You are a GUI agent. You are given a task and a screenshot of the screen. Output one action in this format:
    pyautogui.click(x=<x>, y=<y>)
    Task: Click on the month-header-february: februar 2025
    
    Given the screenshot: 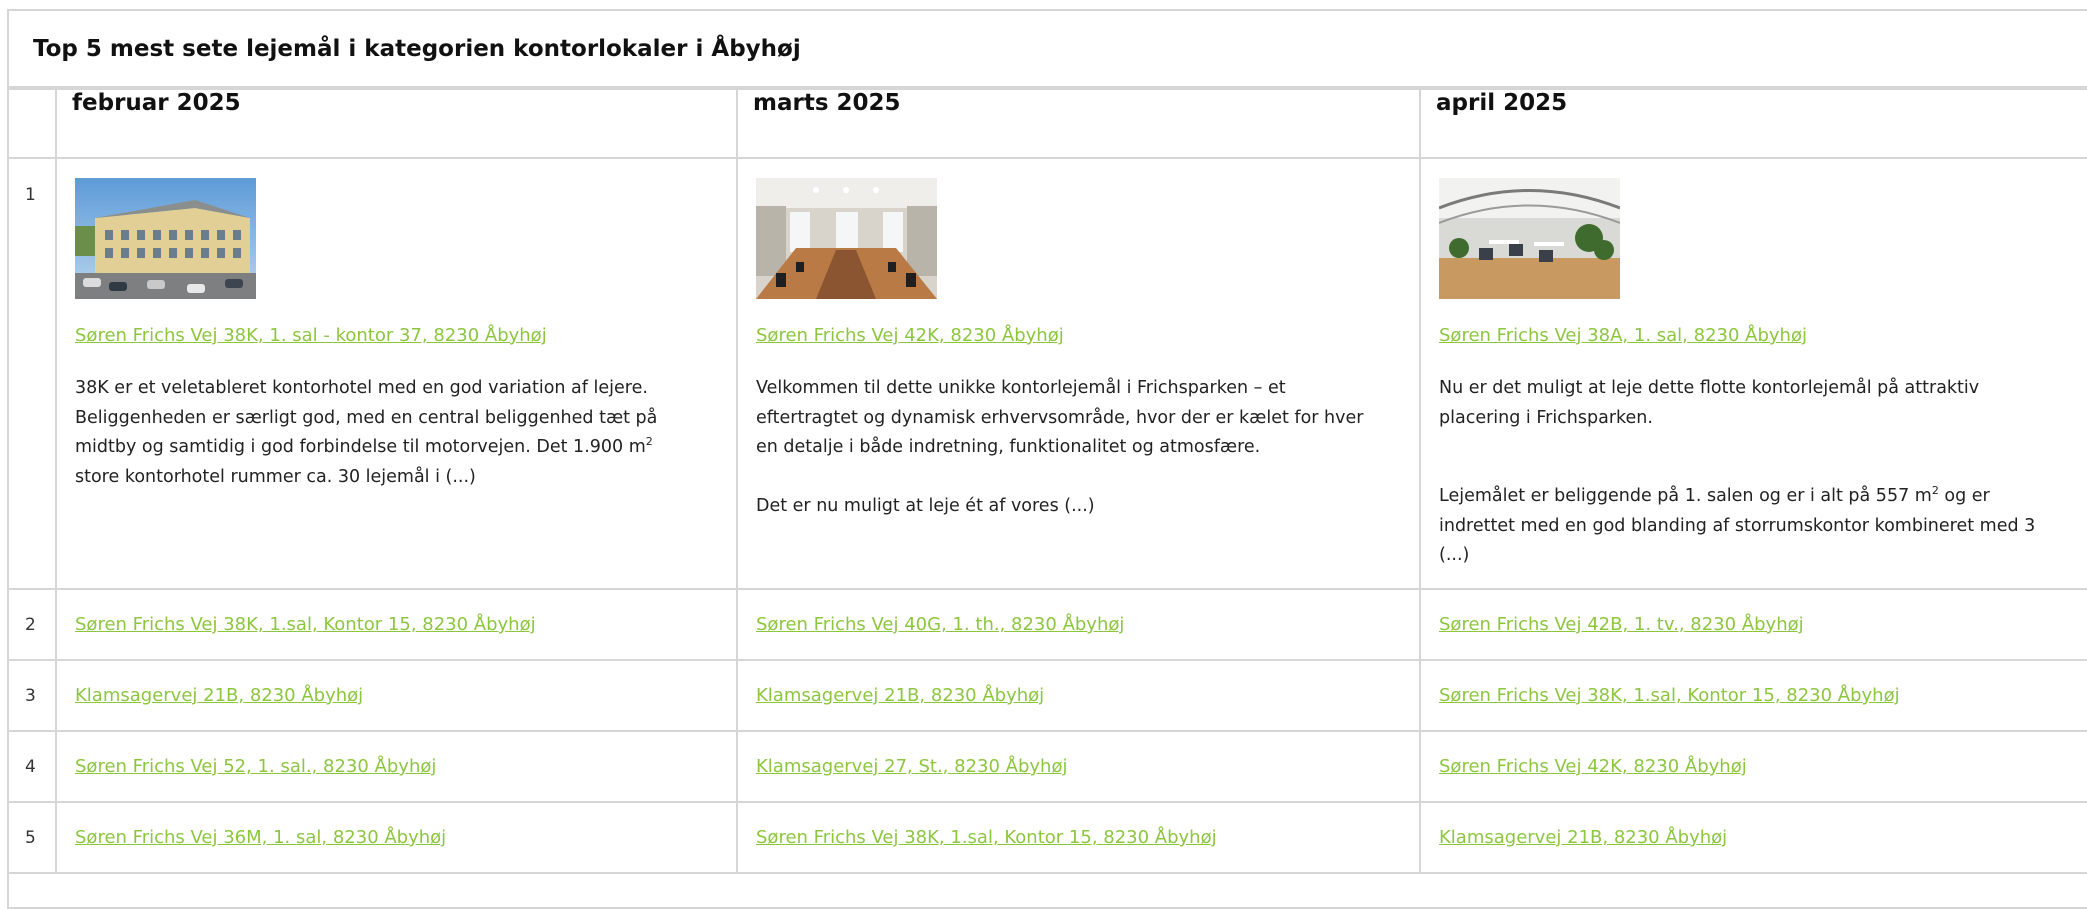 What is the action you would take?
    pyautogui.click(x=396, y=123)
    